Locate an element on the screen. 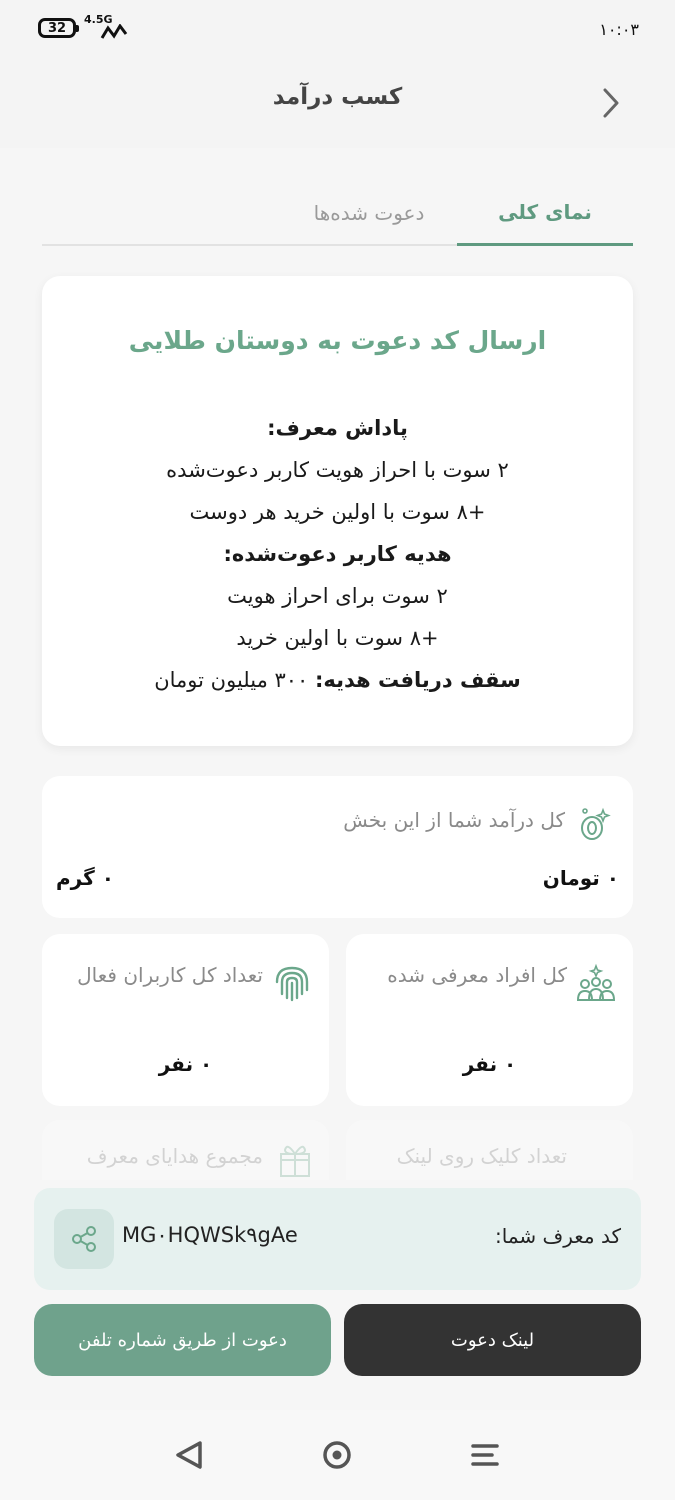  active-users-value: ۰ نفر is located at coordinates (185, 1064).